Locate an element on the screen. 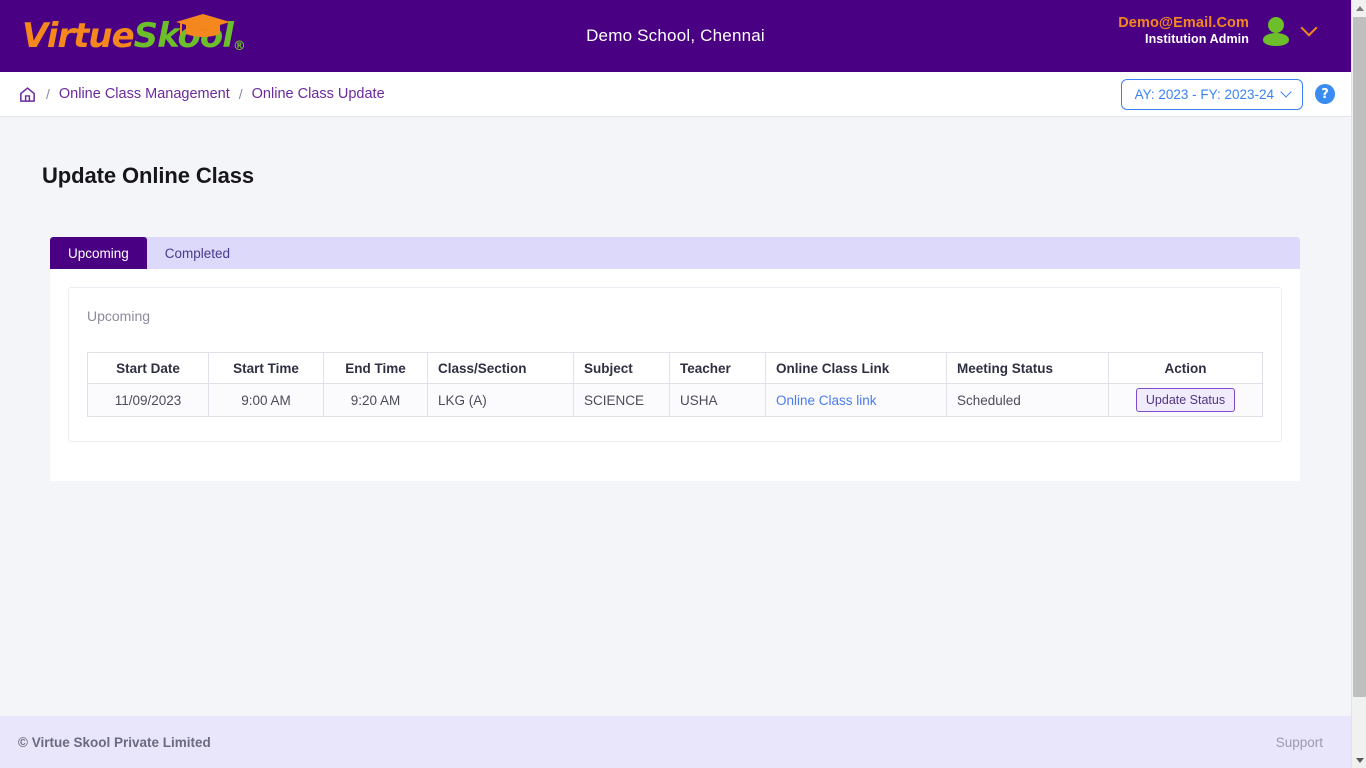  user-menu: Demo@Email.Com Institution Admin is located at coordinates (1218, 31).